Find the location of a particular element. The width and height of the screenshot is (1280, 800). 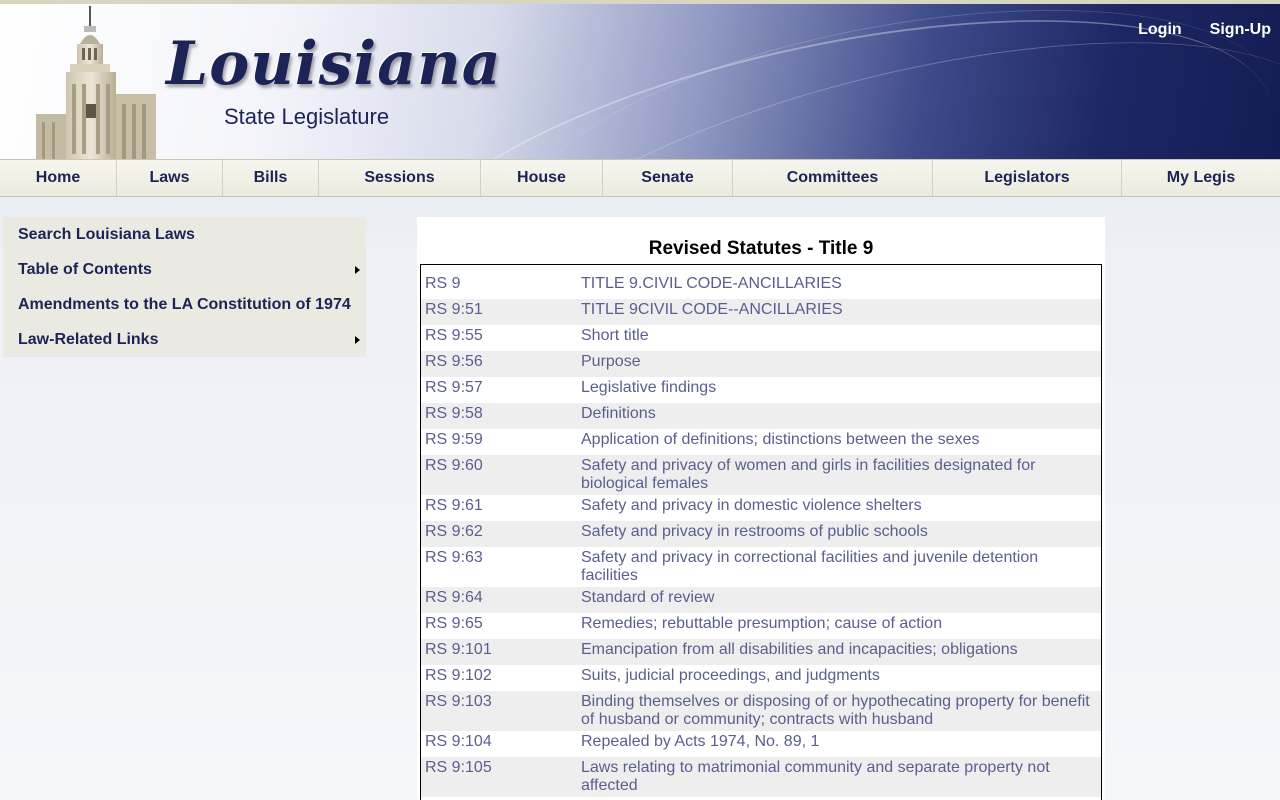

statute-code-link: RS 9:57 is located at coordinates (454, 387).